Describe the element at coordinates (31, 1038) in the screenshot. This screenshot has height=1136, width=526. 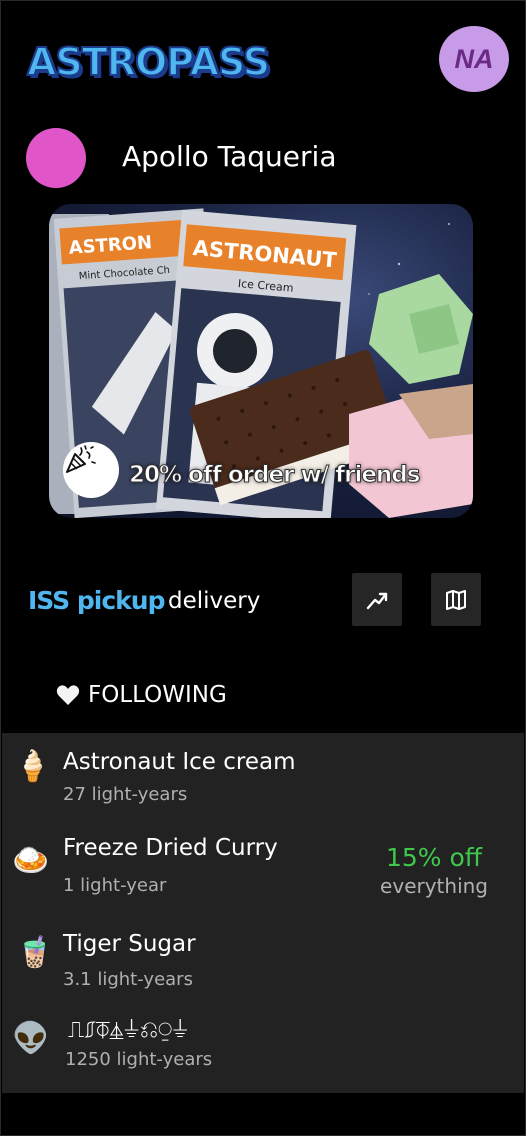
I see `alien-icon: 👽` at that location.